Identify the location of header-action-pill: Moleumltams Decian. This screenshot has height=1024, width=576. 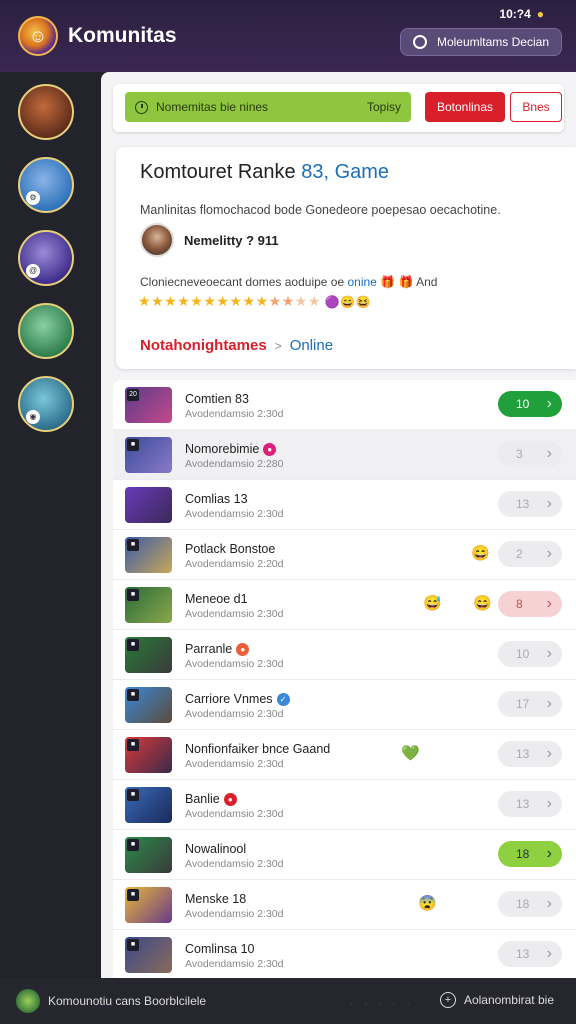
(480, 42).